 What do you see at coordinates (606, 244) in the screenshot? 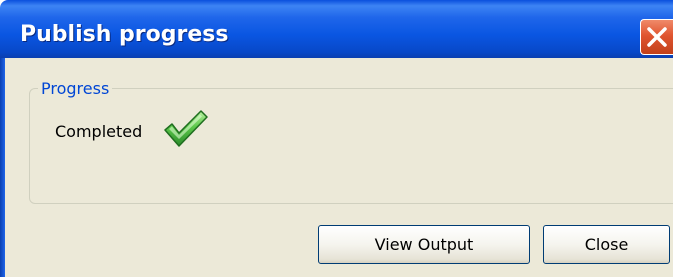
I see `close-button: Close` at bounding box center [606, 244].